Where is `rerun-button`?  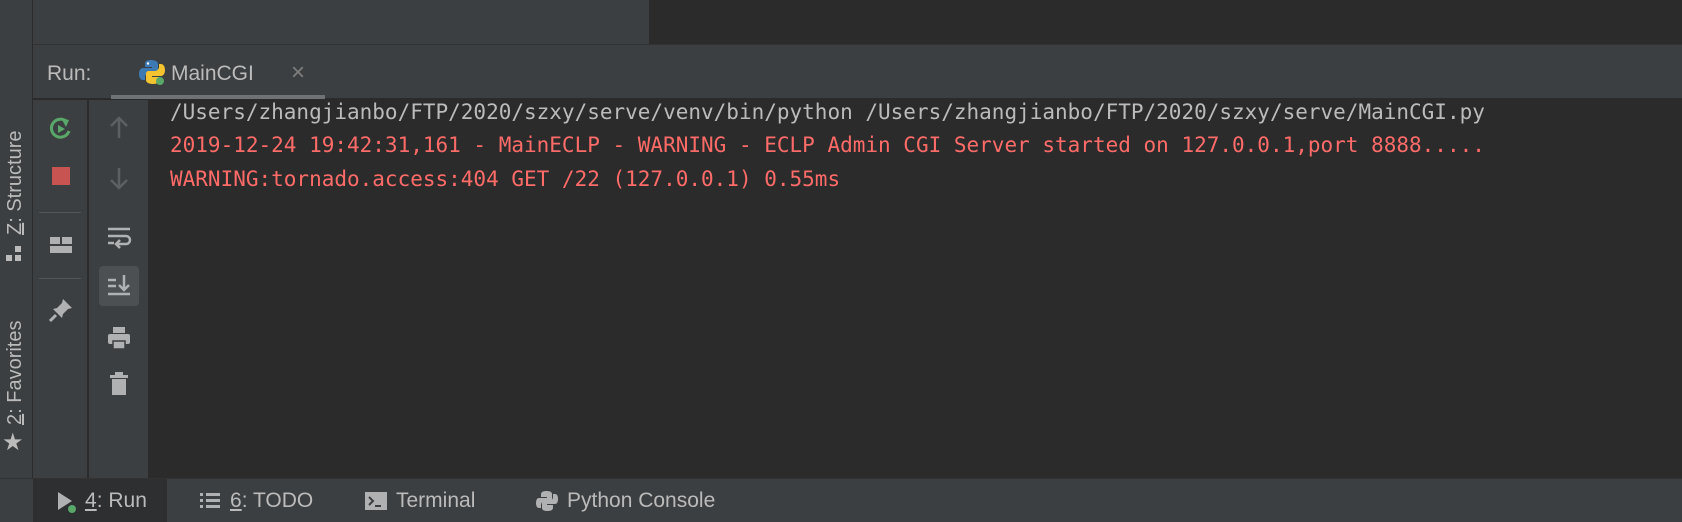 rerun-button is located at coordinates (61, 128).